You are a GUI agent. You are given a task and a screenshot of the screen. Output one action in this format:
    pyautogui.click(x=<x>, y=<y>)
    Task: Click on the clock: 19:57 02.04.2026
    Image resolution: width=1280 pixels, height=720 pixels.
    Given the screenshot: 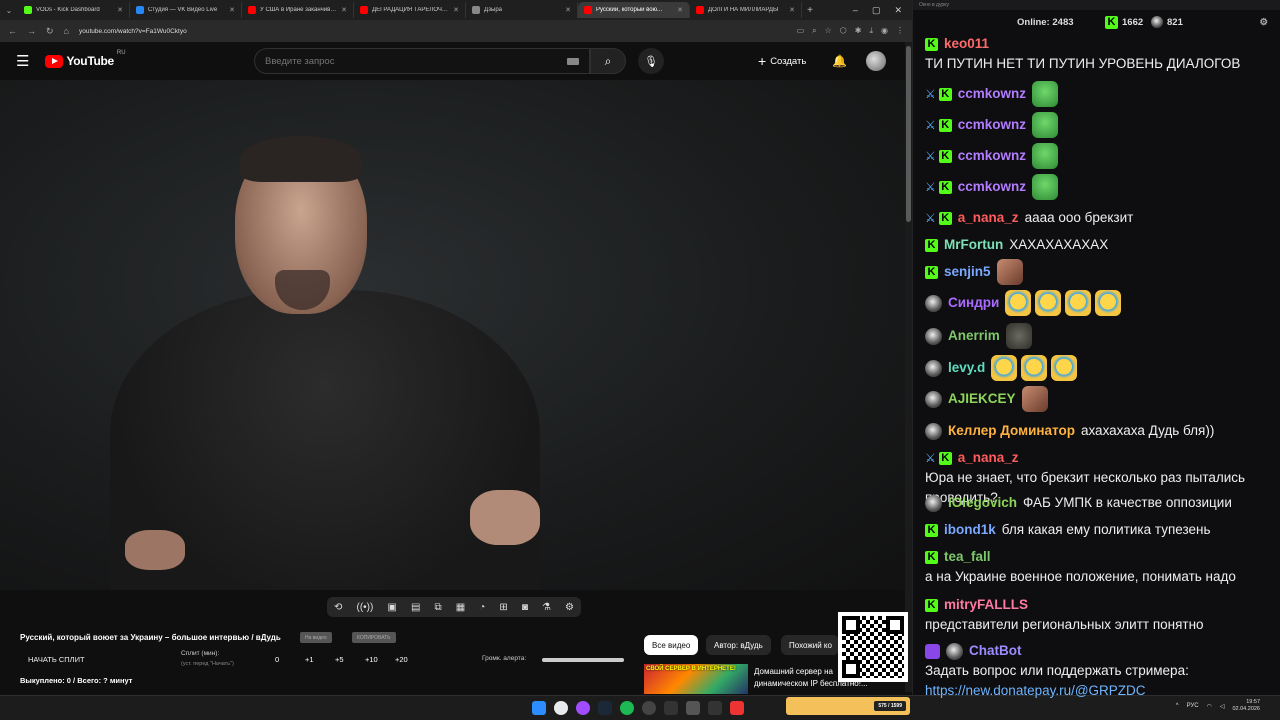 What is the action you would take?
    pyautogui.click(x=1246, y=706)
    